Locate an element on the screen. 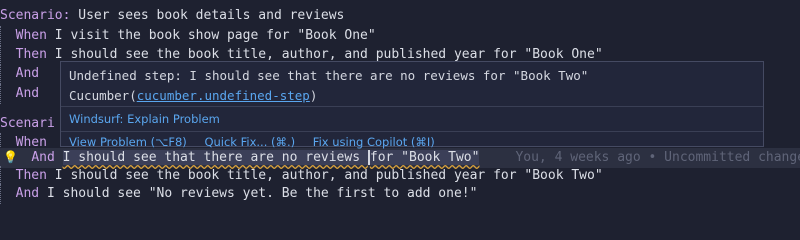 Image resolution: width=800 pixels, height=240 pixels. keyword: When is located at coordinates (31, 35).